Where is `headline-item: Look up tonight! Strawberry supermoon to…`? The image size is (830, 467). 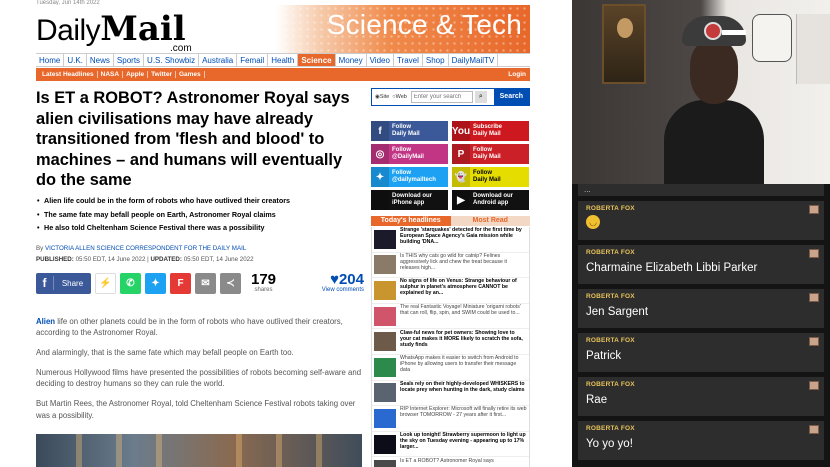
headline-item: Look up tonight! Strawberry supermoon to… is located at coordinates (450, 445).